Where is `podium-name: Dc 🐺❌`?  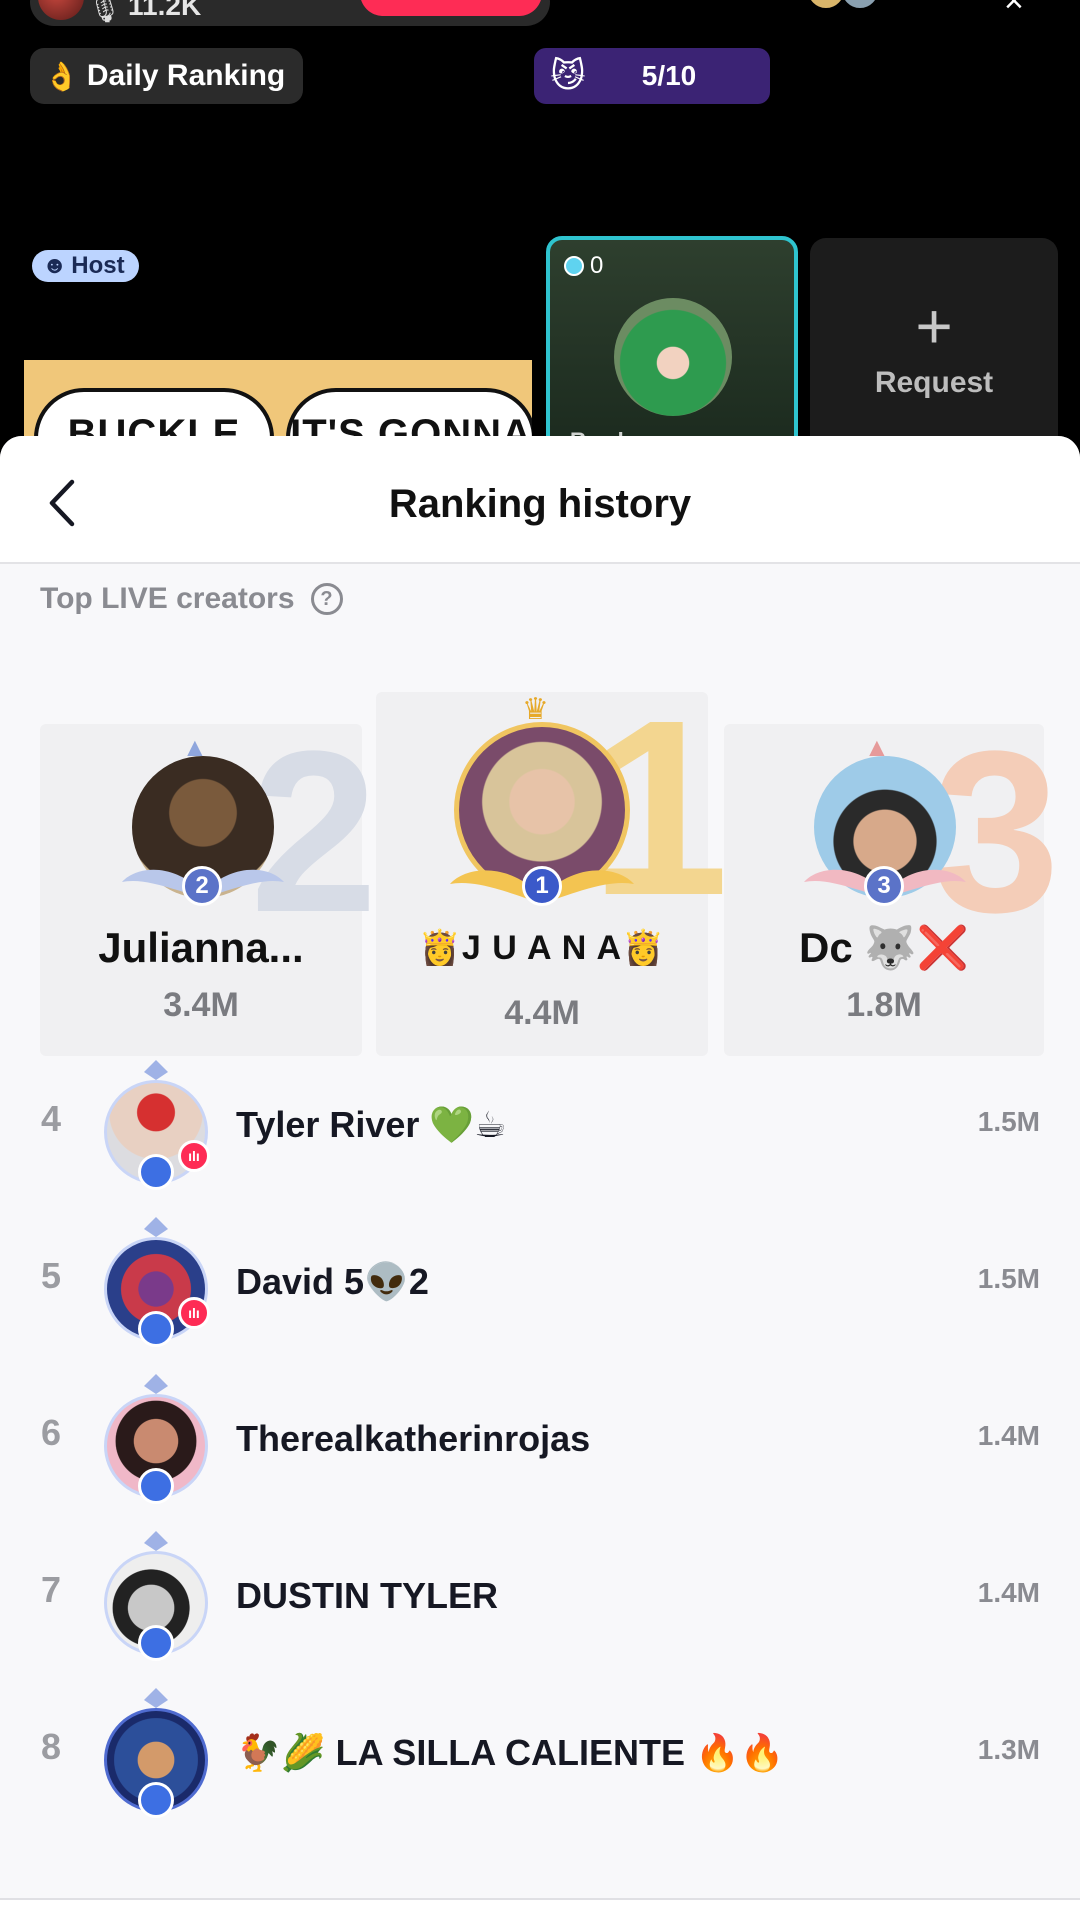
podium-name: Dc 🐺❌ is located at coordinates (884, 947).